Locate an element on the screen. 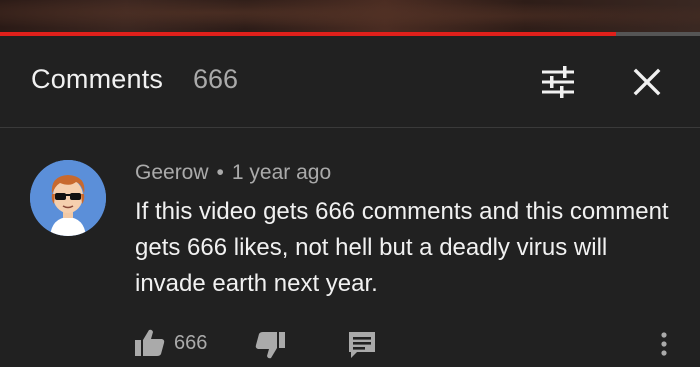 The height and width of the screenshot is (367, 700). comments-title: Comments is located at coordinates (97, 79).